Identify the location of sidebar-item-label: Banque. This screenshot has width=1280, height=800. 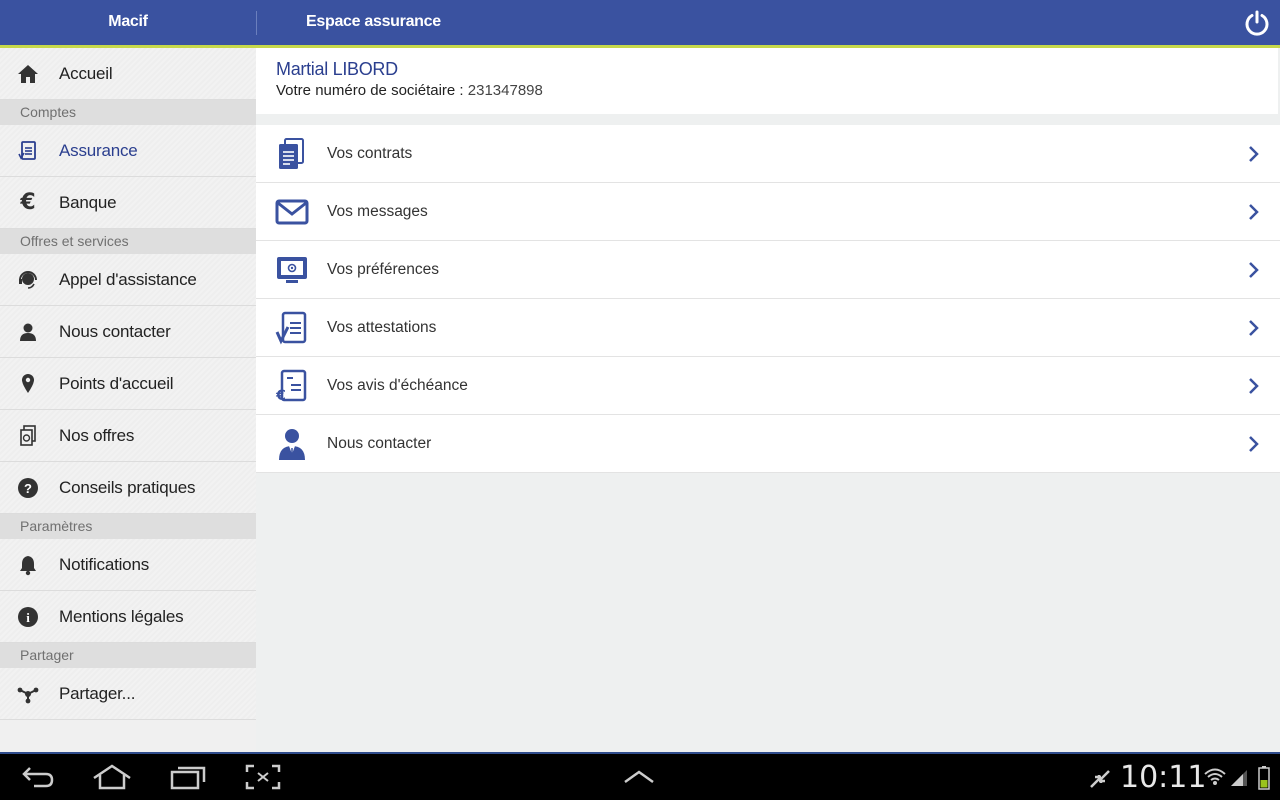
(88, 202).